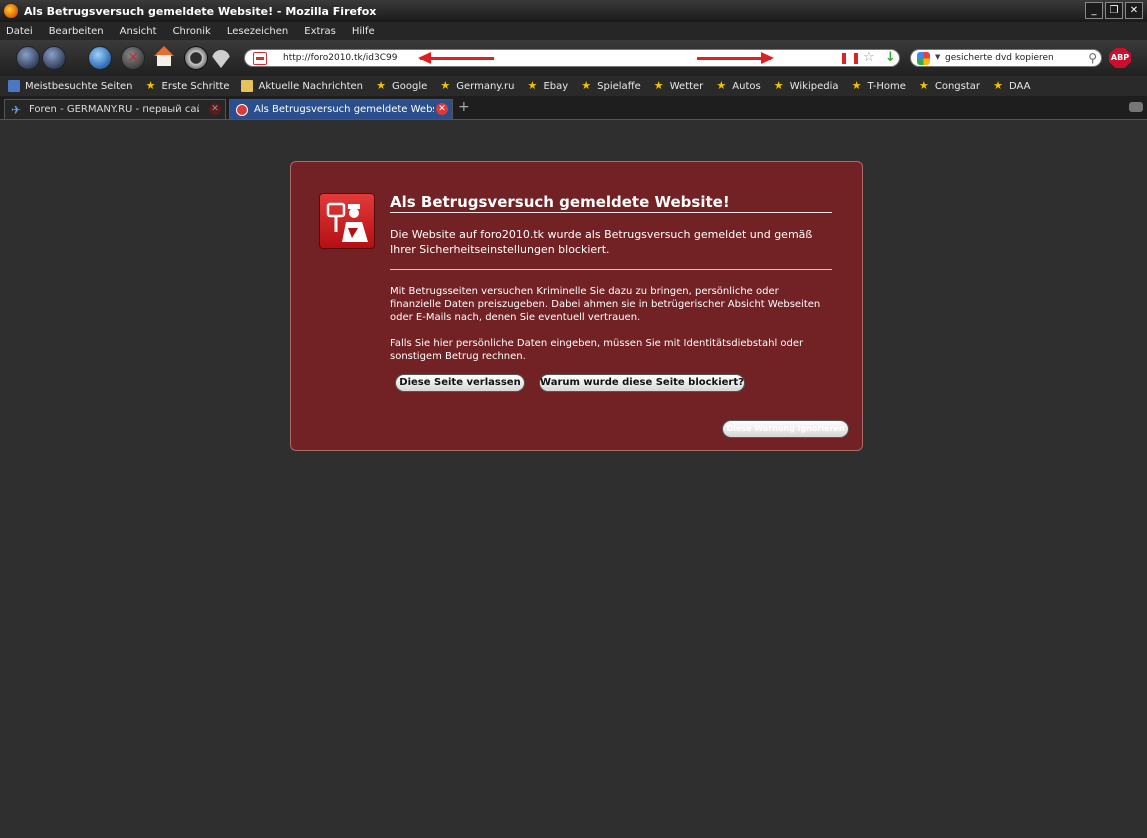 Image resolution: width=1147 pixels, height=838 pixels. What do you see at coordinates (16, 109) in the screenshot?
I see `germany-ru-icon: ✈` at bounding box center [16, 109].